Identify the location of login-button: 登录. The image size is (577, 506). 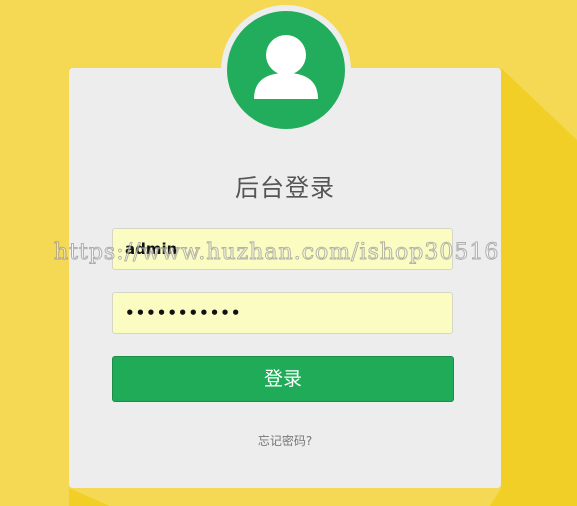
(283, 379).